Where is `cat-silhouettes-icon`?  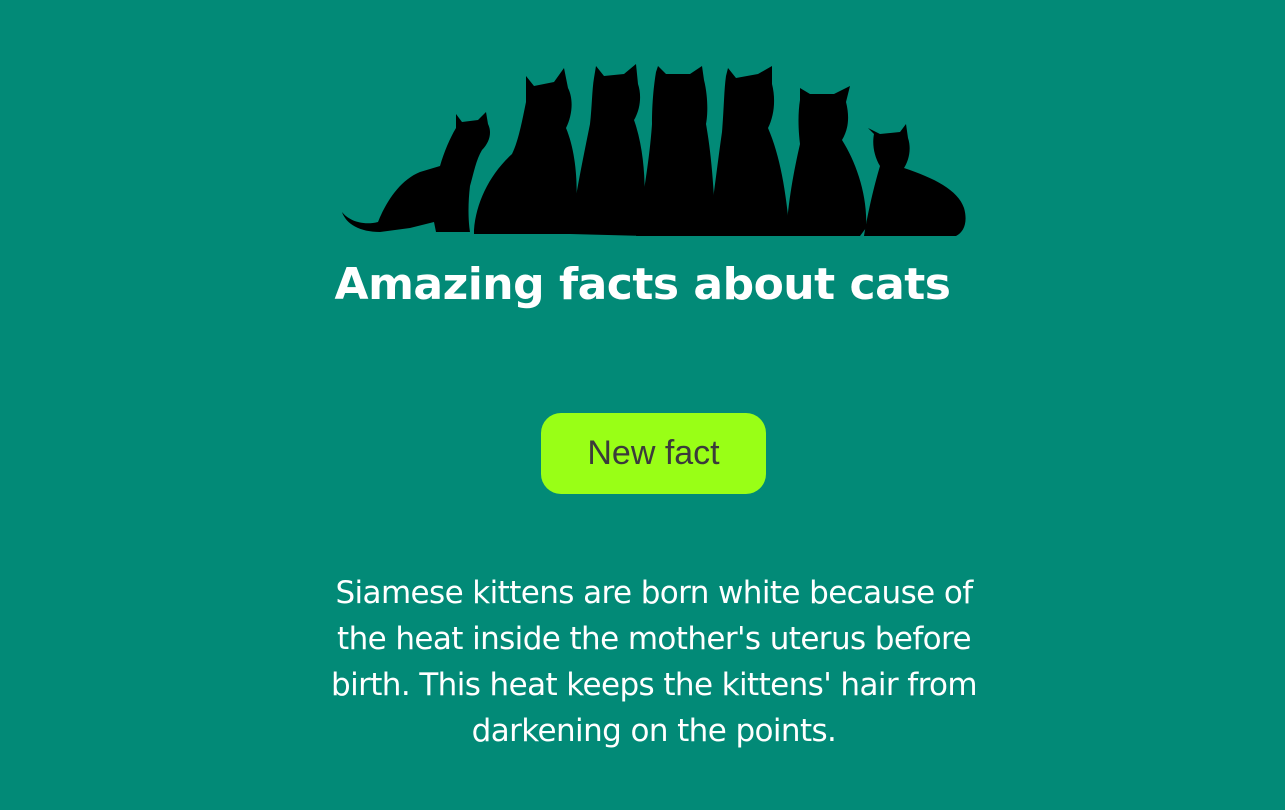
cat-silhouettes-icon is located at coordinates (654, 151).